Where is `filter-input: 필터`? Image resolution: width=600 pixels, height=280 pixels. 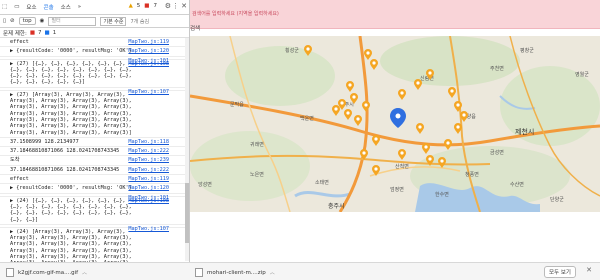 filter-input: 필터 is located at coordinates (72, 21).